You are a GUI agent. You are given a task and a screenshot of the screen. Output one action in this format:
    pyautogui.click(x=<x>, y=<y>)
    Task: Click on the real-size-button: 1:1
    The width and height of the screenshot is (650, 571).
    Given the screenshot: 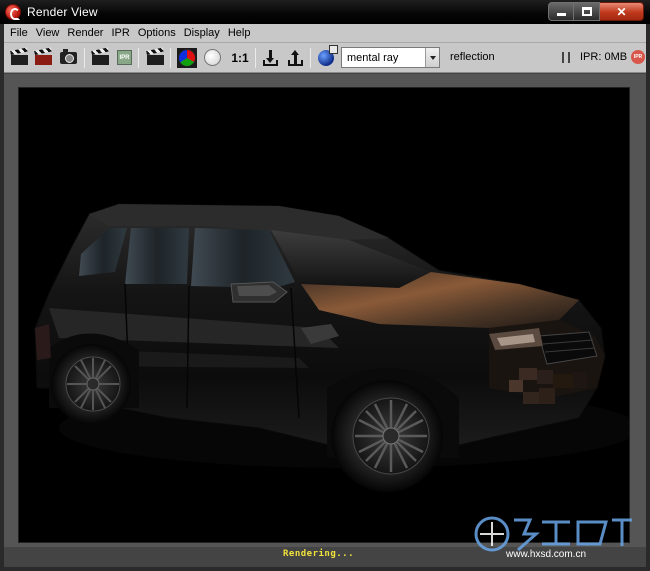 What is the action you would take?
    pyautogui.click(x=240, y=57)
    